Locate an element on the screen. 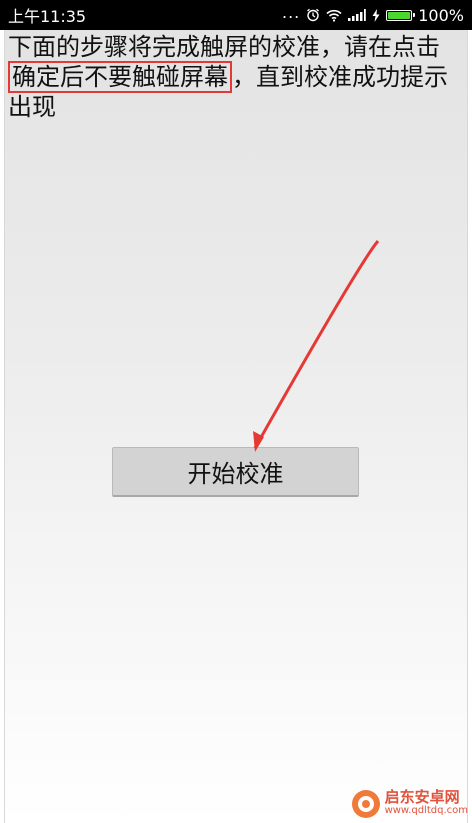  status-bar: 上午11:35 ... 100% is located at coordinates (236, 15).